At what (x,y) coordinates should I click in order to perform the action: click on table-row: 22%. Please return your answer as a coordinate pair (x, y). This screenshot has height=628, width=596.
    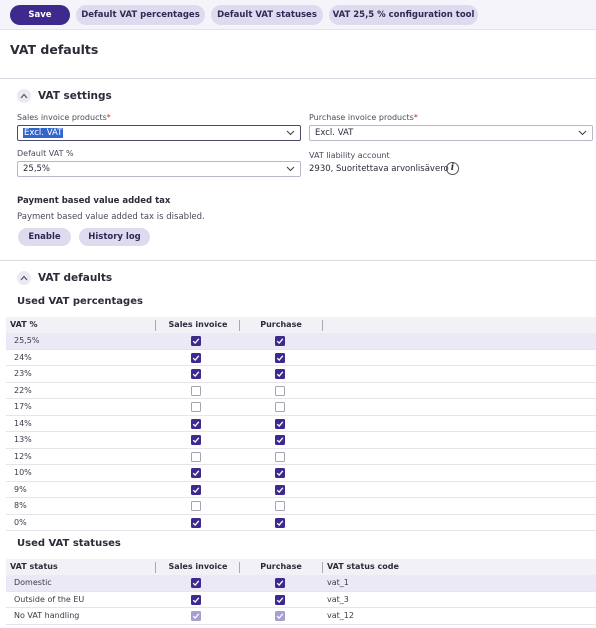
    Looking at the image, I should click on (301, 391).